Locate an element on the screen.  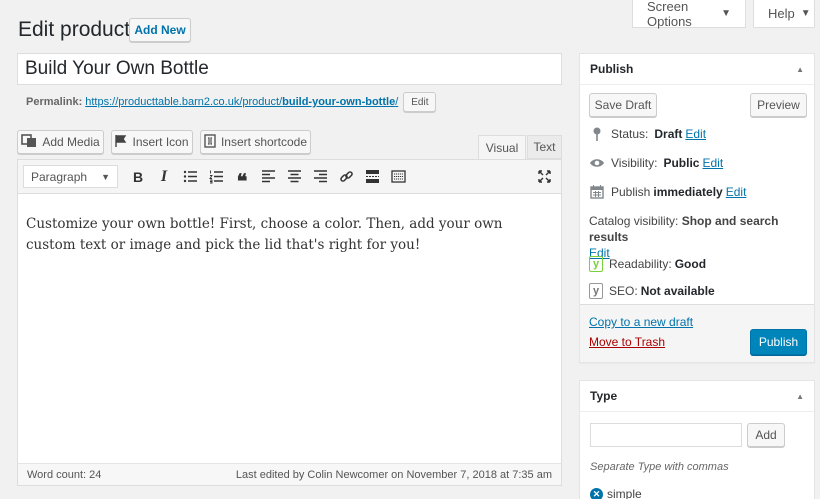
publish-button: Publish is located at coordinates (778, 342).